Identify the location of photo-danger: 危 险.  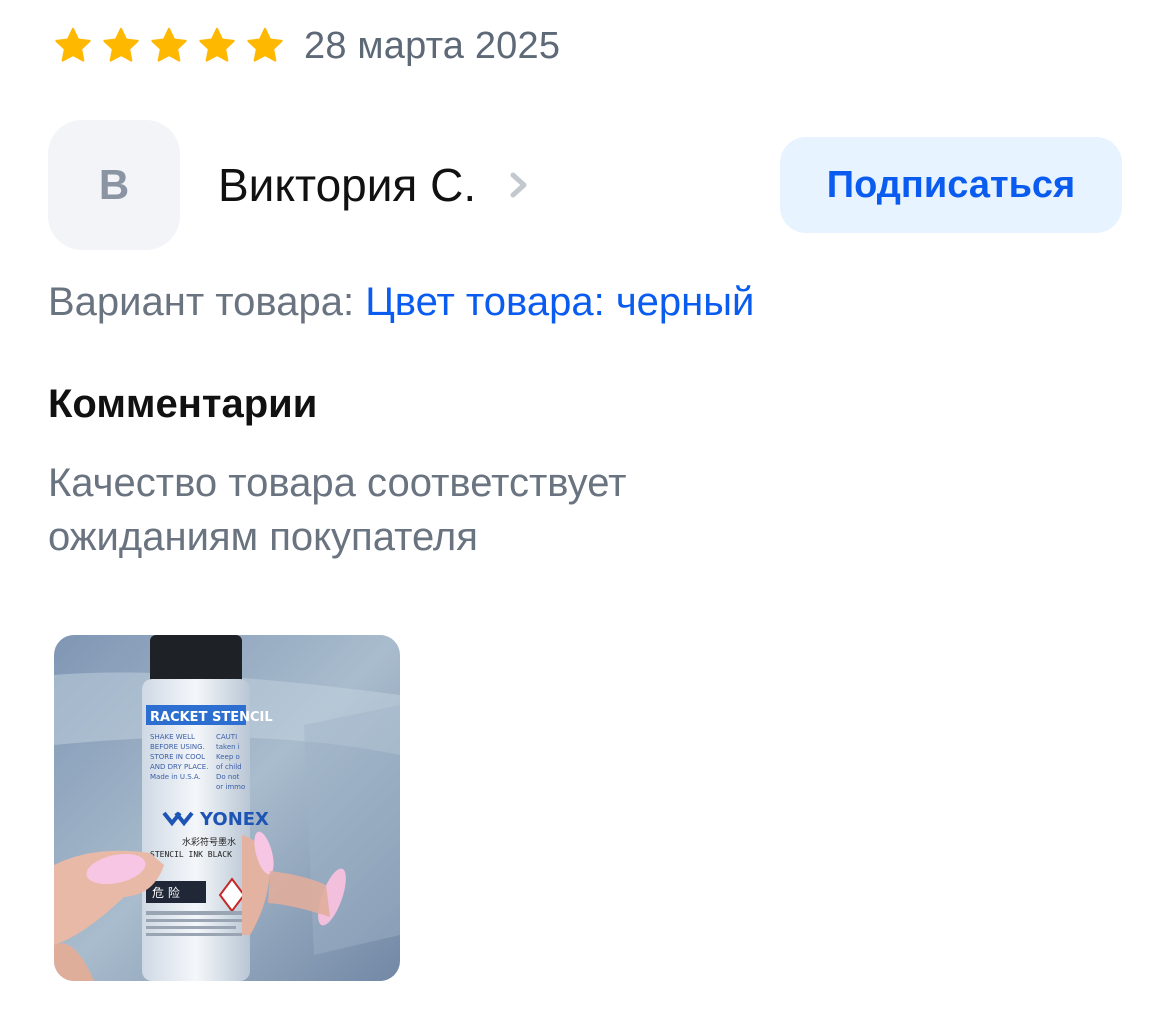
(166, 892).